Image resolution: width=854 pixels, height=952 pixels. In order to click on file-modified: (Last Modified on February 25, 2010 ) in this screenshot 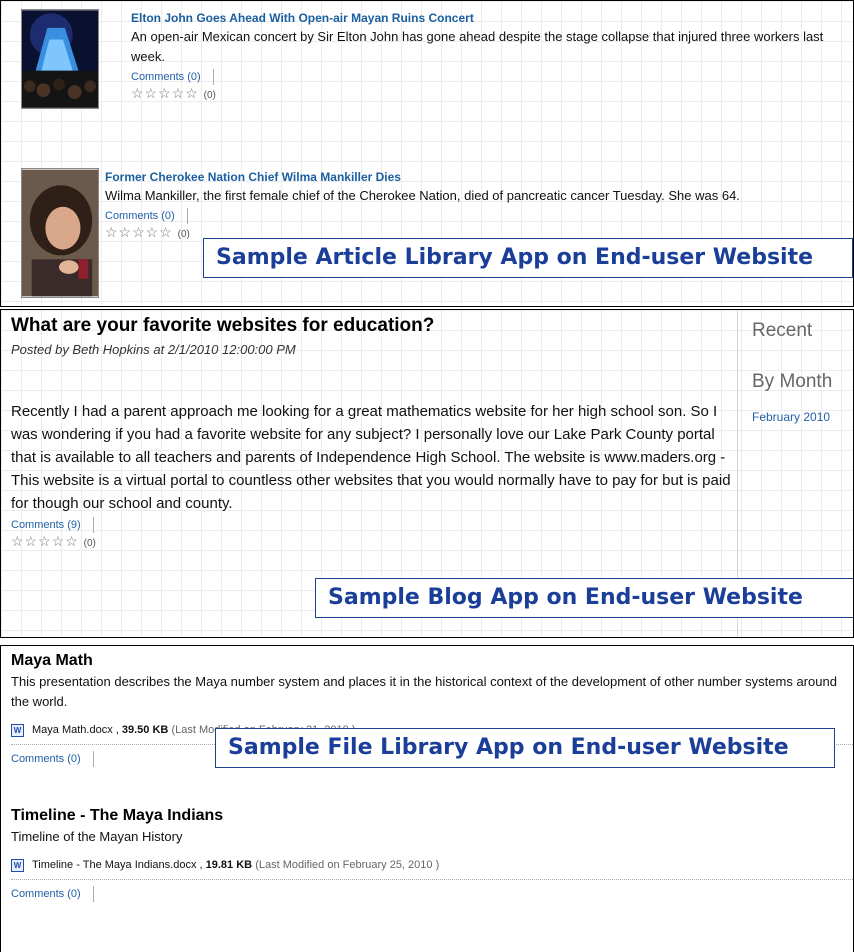, I will do `click(347, 865)`.